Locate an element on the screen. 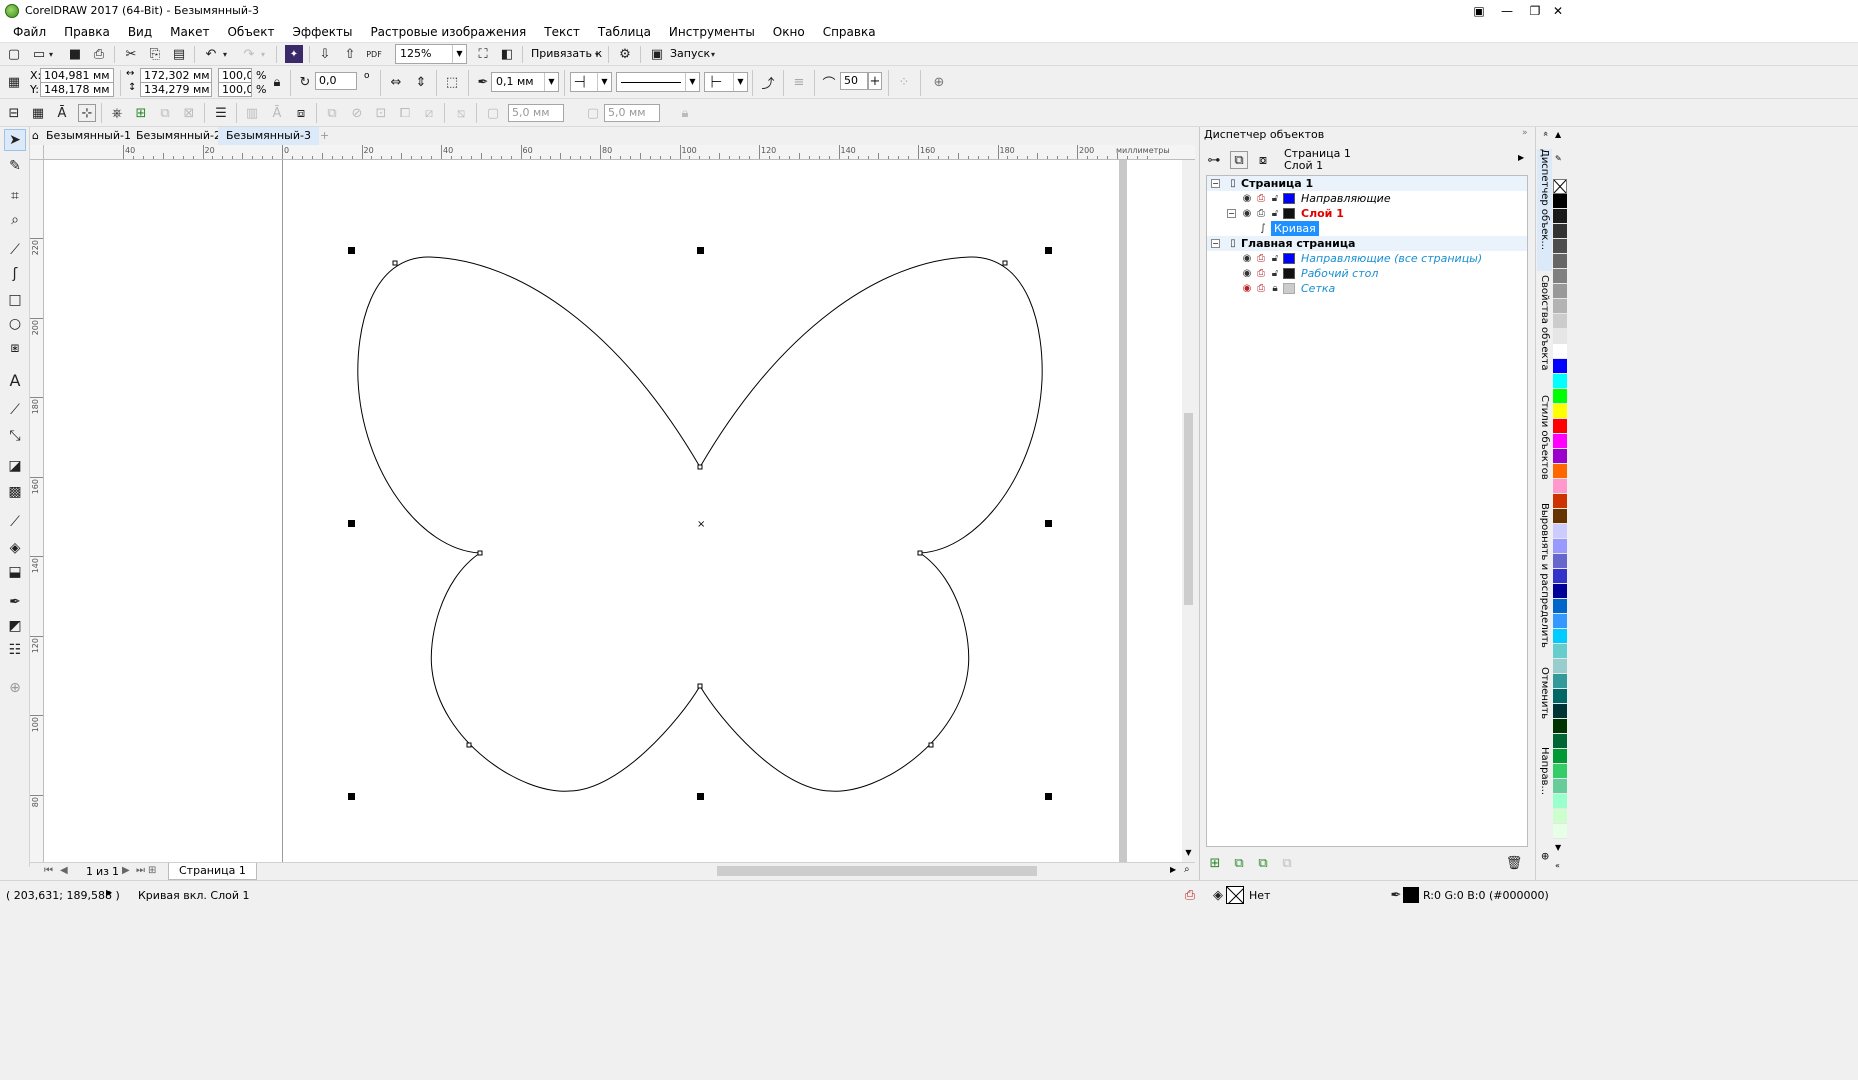 This screenshot has width=1858, height=1080. tab-document-3: Безымянный-3 is located at coordinates (268, 136).